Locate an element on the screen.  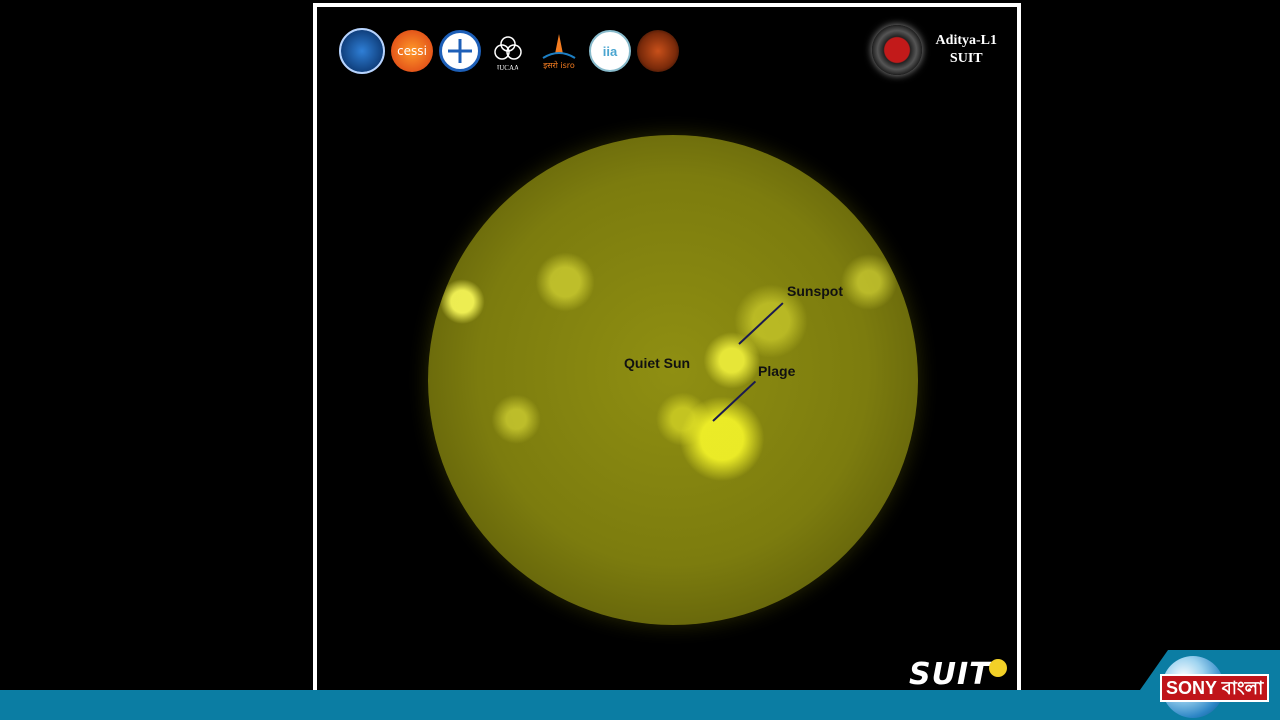
university-emblem-logo is located at coordinates (658, 51).